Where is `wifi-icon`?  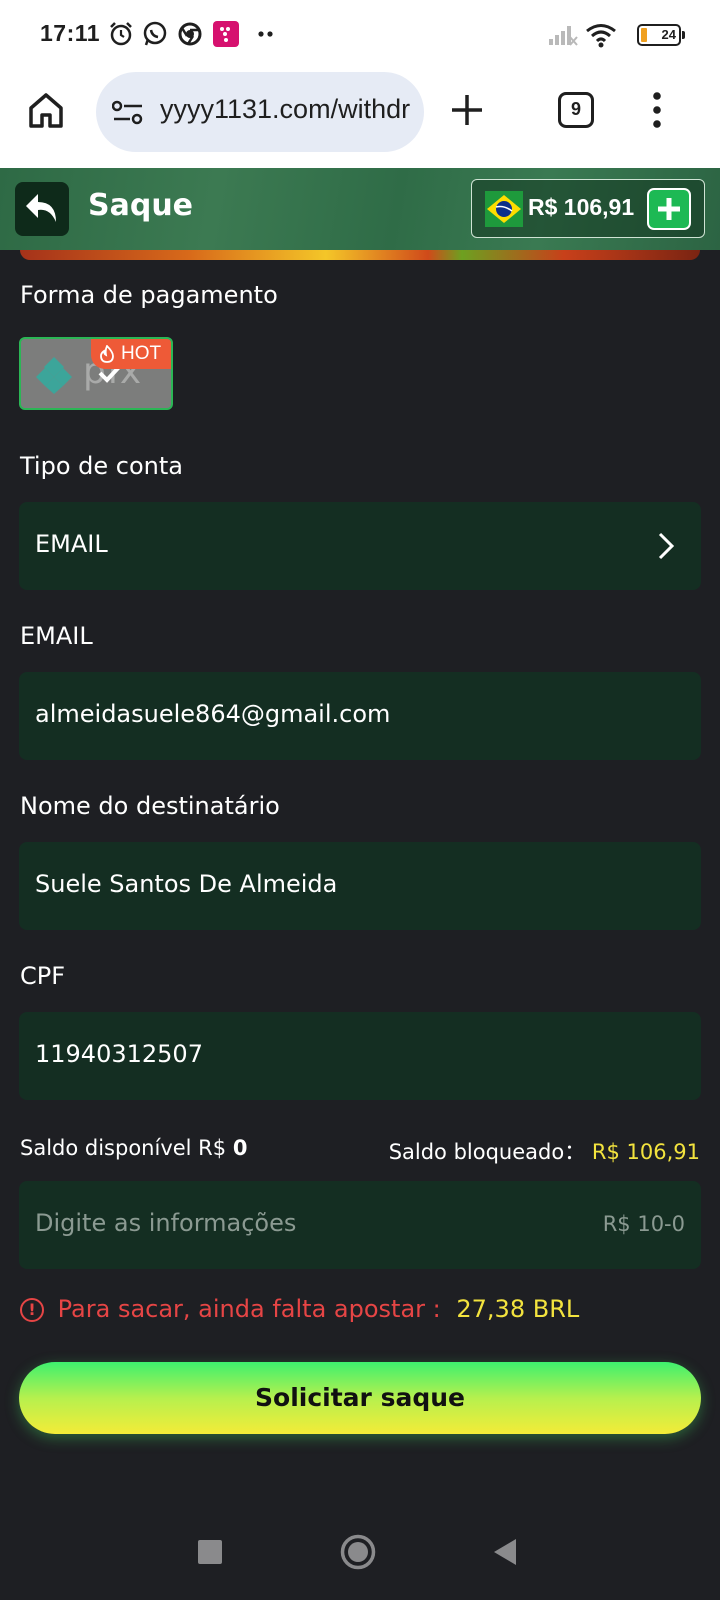 wifi-icon is located at coordinates (601, 36).